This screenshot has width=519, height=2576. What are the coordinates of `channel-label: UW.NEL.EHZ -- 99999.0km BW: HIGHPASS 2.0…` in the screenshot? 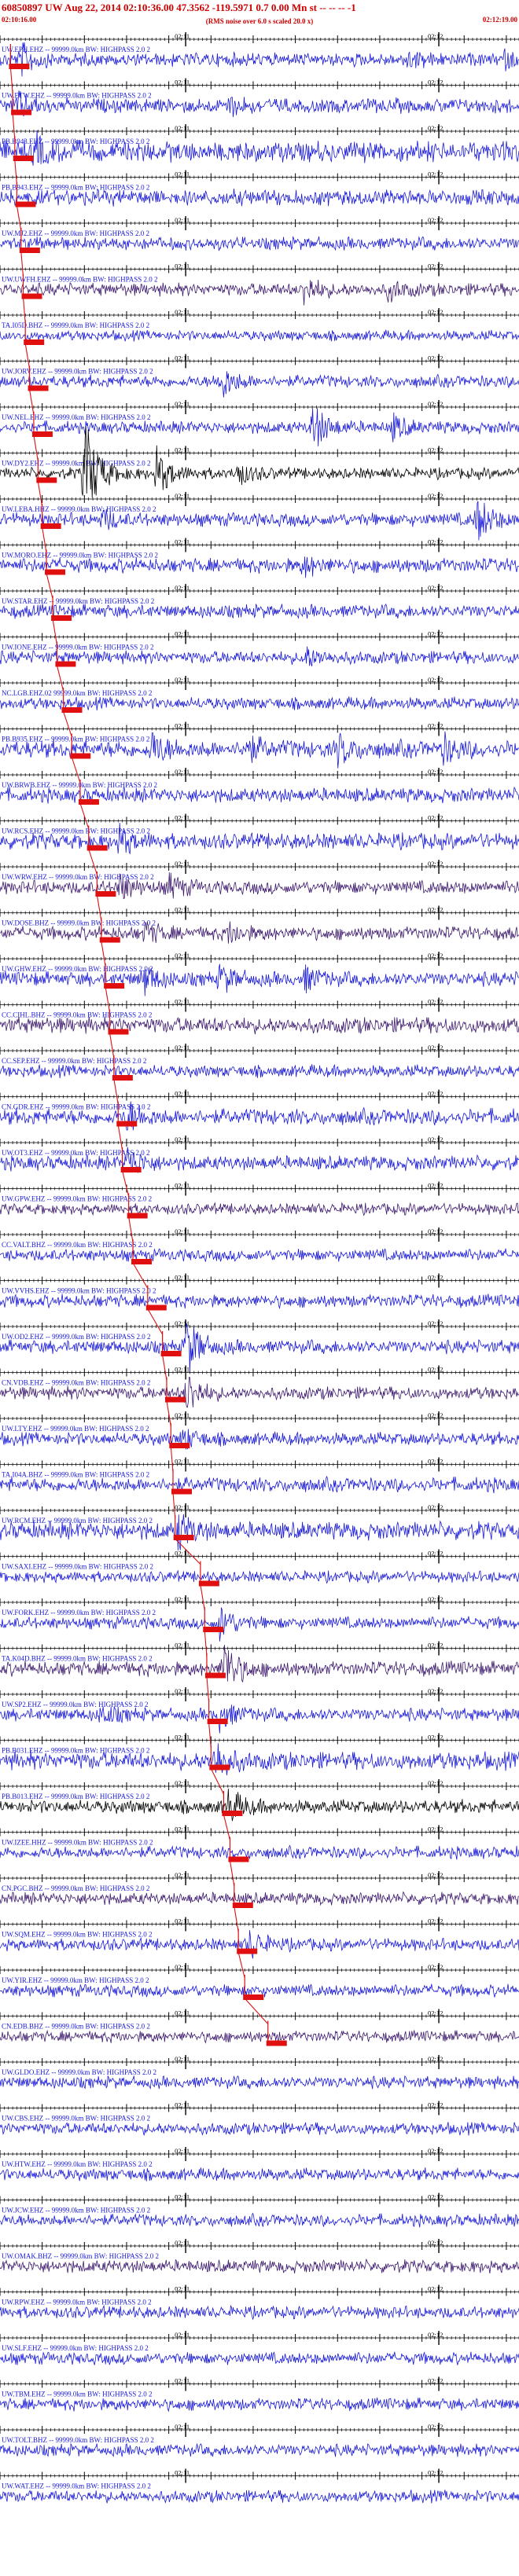 It's located at (76, 417).